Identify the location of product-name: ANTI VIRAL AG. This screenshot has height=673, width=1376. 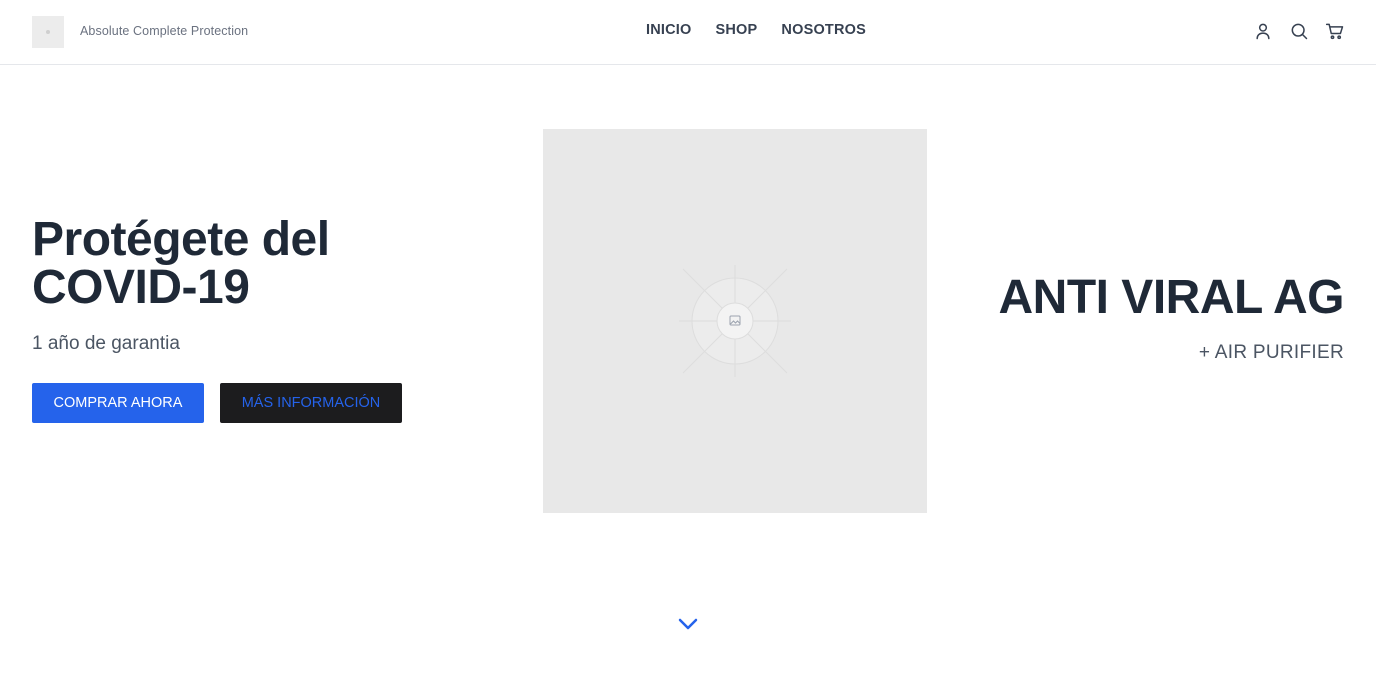
(1171, 297).